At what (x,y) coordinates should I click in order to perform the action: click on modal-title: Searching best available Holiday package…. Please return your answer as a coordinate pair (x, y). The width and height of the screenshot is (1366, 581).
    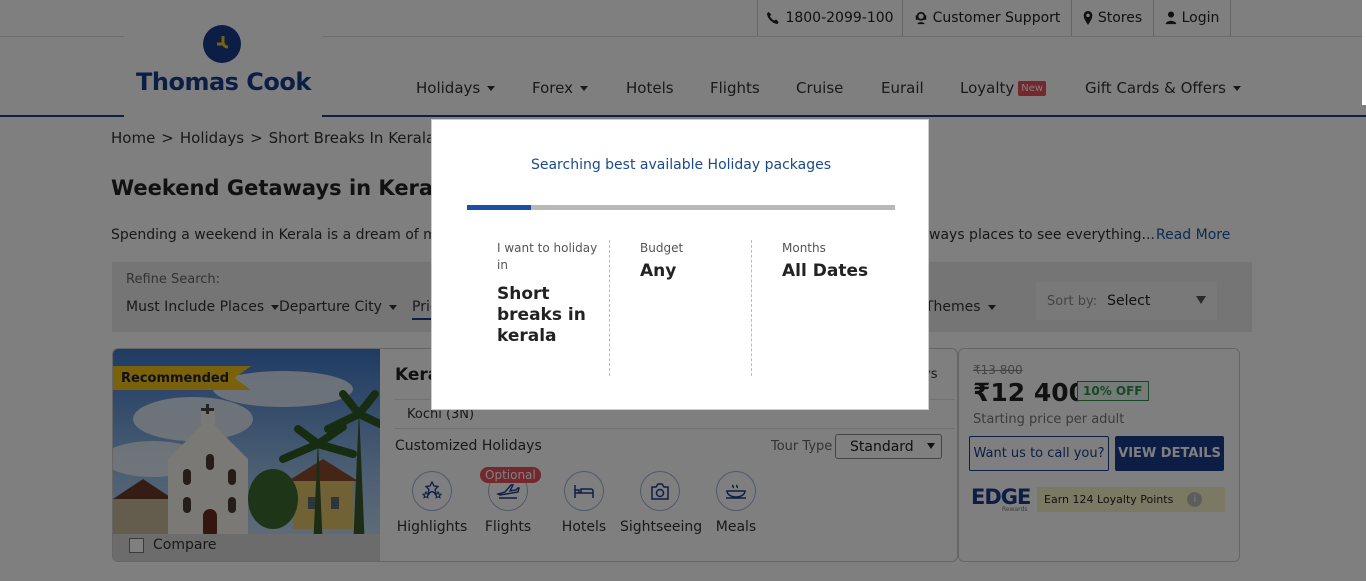
    Looking at the image, I should click on (681, 165).